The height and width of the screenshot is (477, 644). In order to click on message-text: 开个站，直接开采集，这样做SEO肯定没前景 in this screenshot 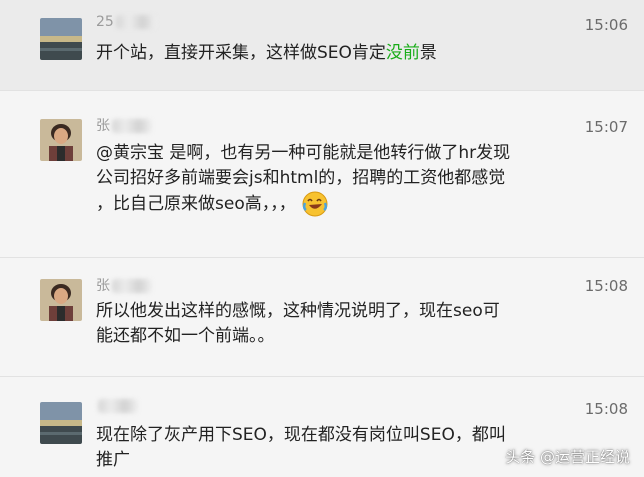, I will do `click(266, 53)`.